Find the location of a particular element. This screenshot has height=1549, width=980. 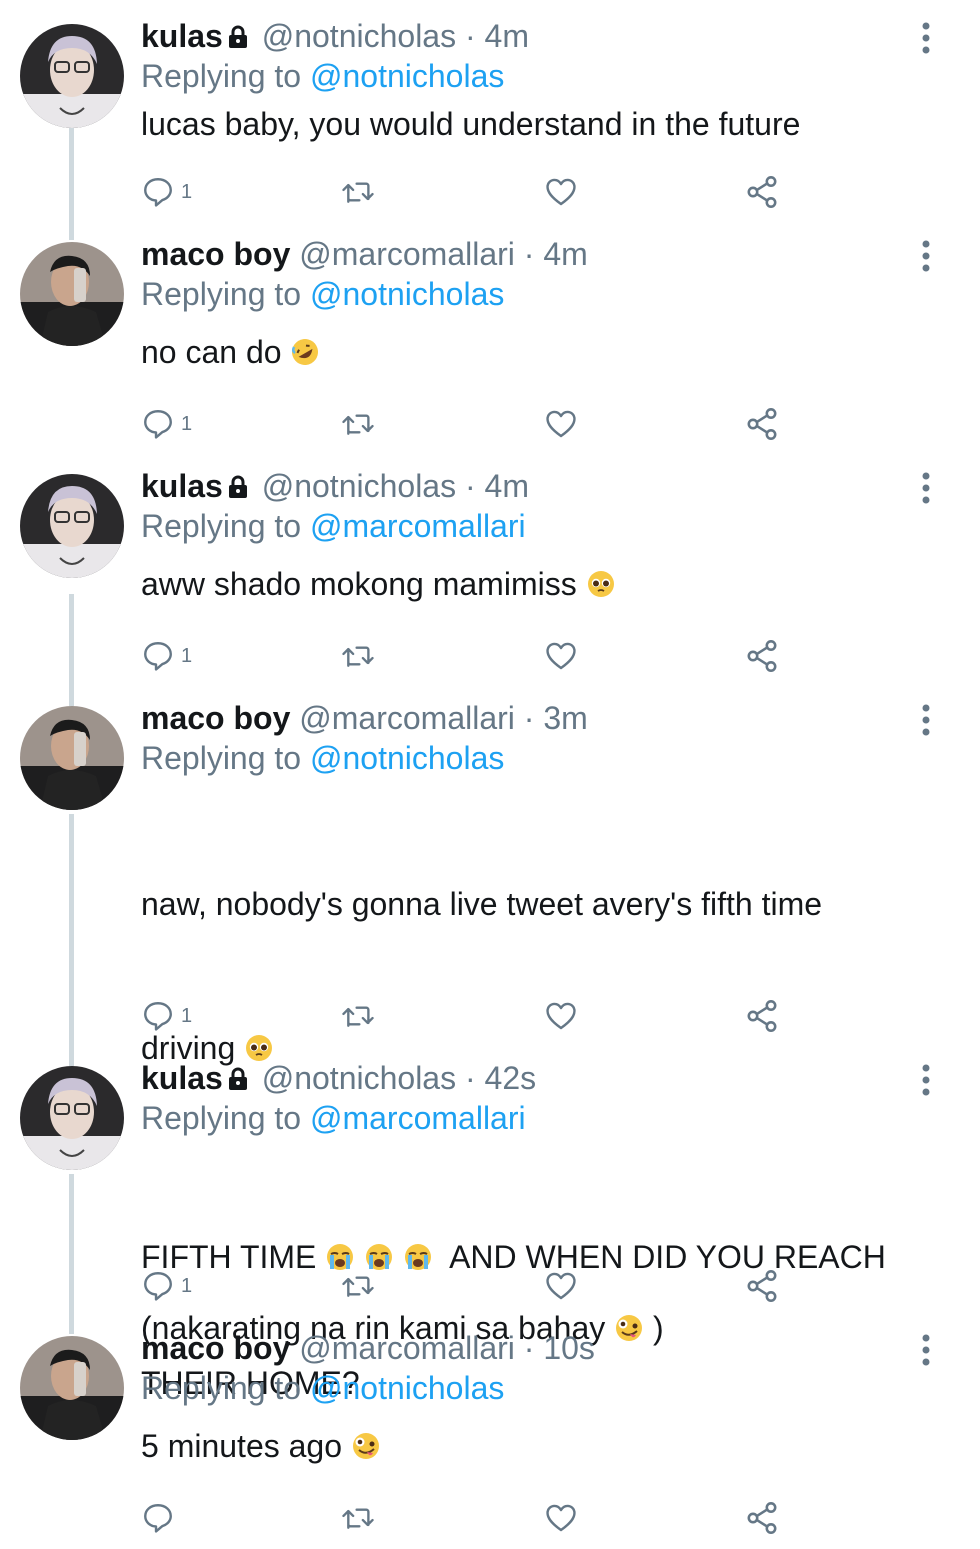

tweet-text: aww shado mokong mamimiss is located at coordinates (530, 584).